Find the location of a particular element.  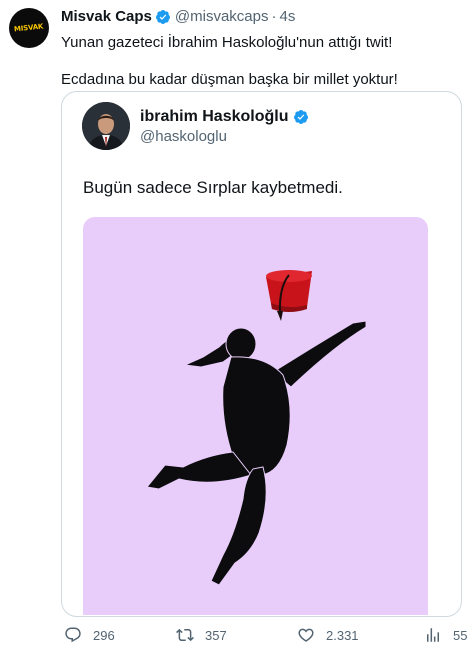

reply-action: 296 is located at coordinates (89, 635).